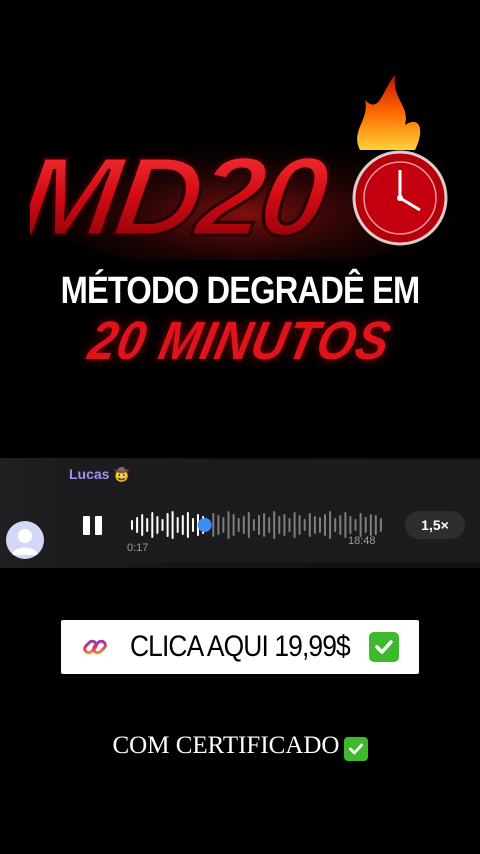  I want to click on user-icon, so click(25, 542).